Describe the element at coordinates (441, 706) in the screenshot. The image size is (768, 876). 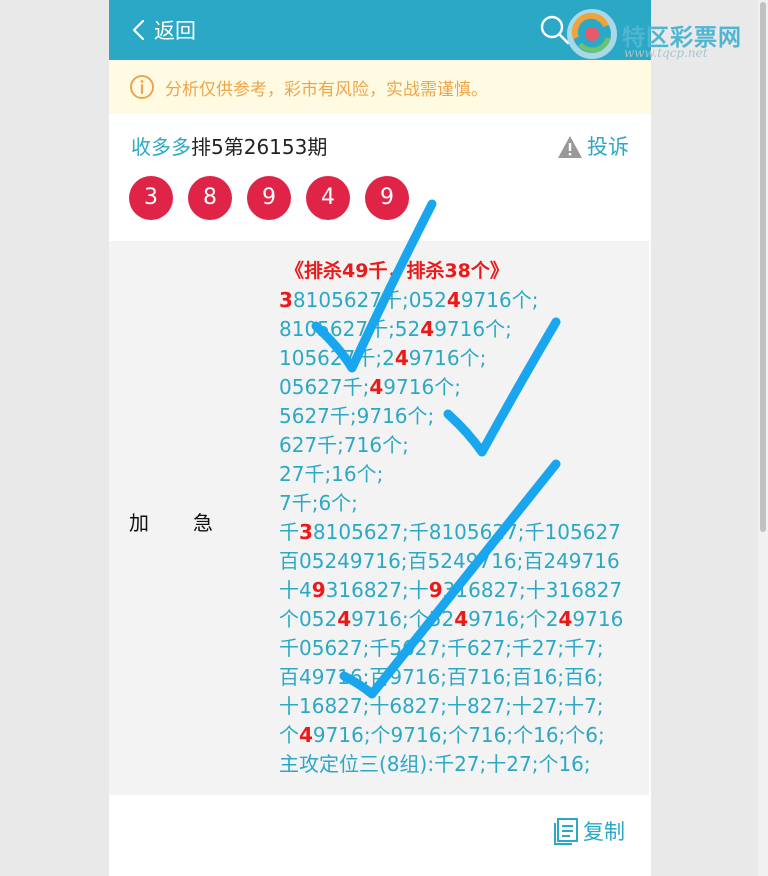
I see `line-text: 十16827;十6827;十827;十27;十7;` at that location.